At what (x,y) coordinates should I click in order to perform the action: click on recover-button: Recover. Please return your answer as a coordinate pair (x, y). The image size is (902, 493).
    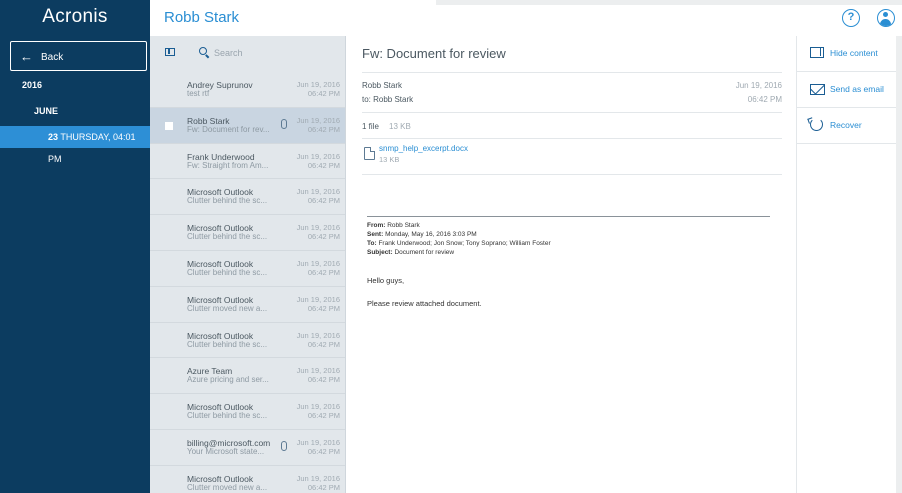
    Looking at the image, I should click on (847, 126).